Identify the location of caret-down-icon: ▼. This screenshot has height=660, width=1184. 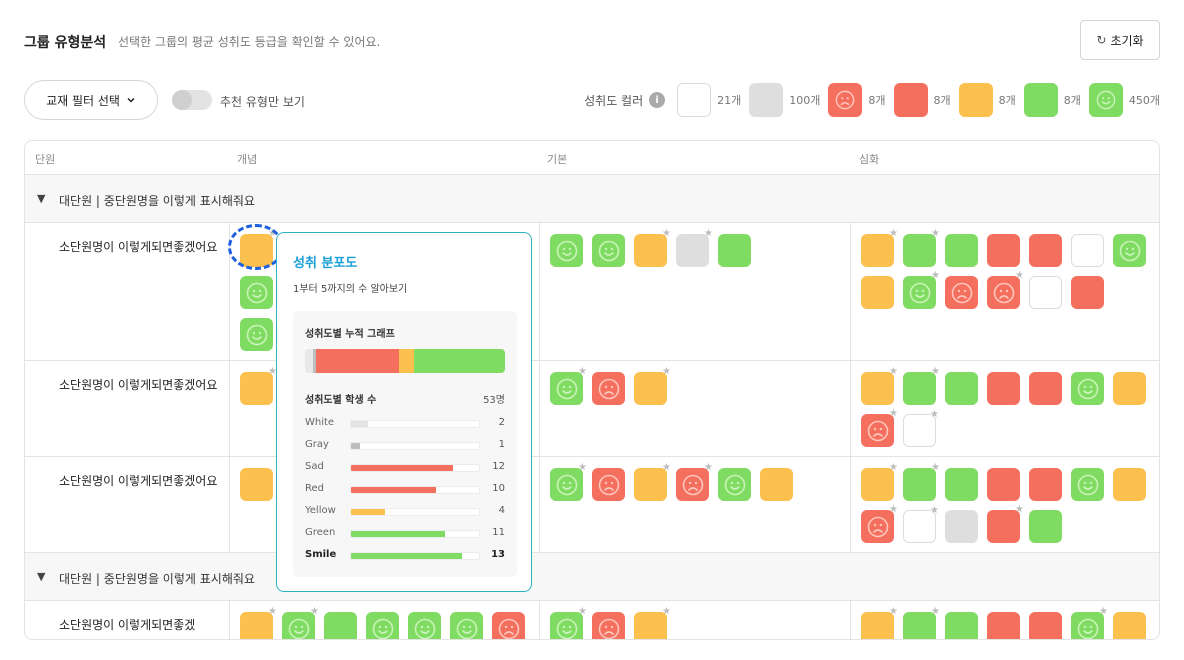
(41, 198).